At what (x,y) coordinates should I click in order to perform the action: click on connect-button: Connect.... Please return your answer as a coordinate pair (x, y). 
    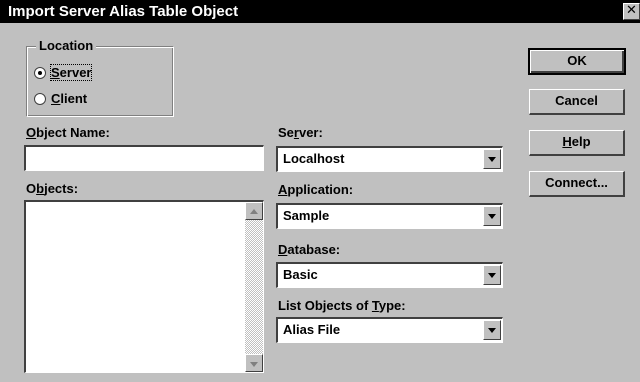
    Looking at the image, I should click on (577, 184).